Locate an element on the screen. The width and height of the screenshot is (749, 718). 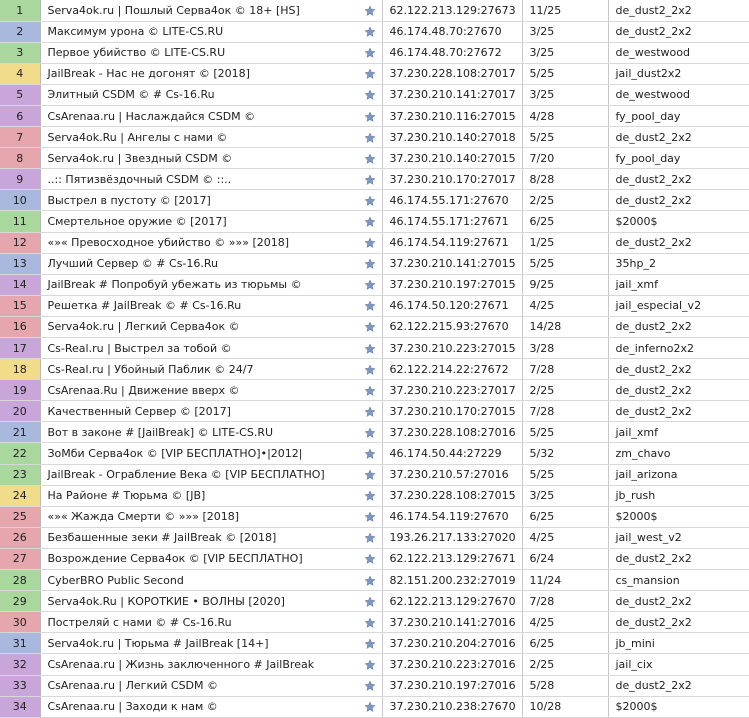
server-name: Возрождение Серва4ок © [VIP БЕСПЛАТНО] is located at coordinates (199, 559).